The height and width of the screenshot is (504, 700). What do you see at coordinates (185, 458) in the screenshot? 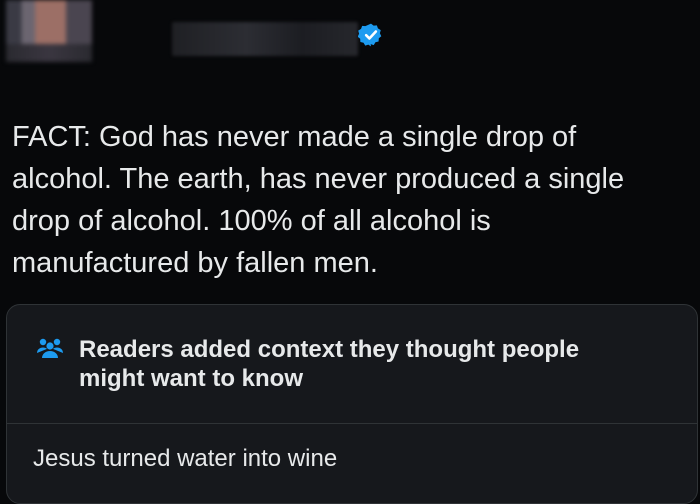
I see `community-note-body: Jesus turned water into wine` at bounding box center [185, 458].